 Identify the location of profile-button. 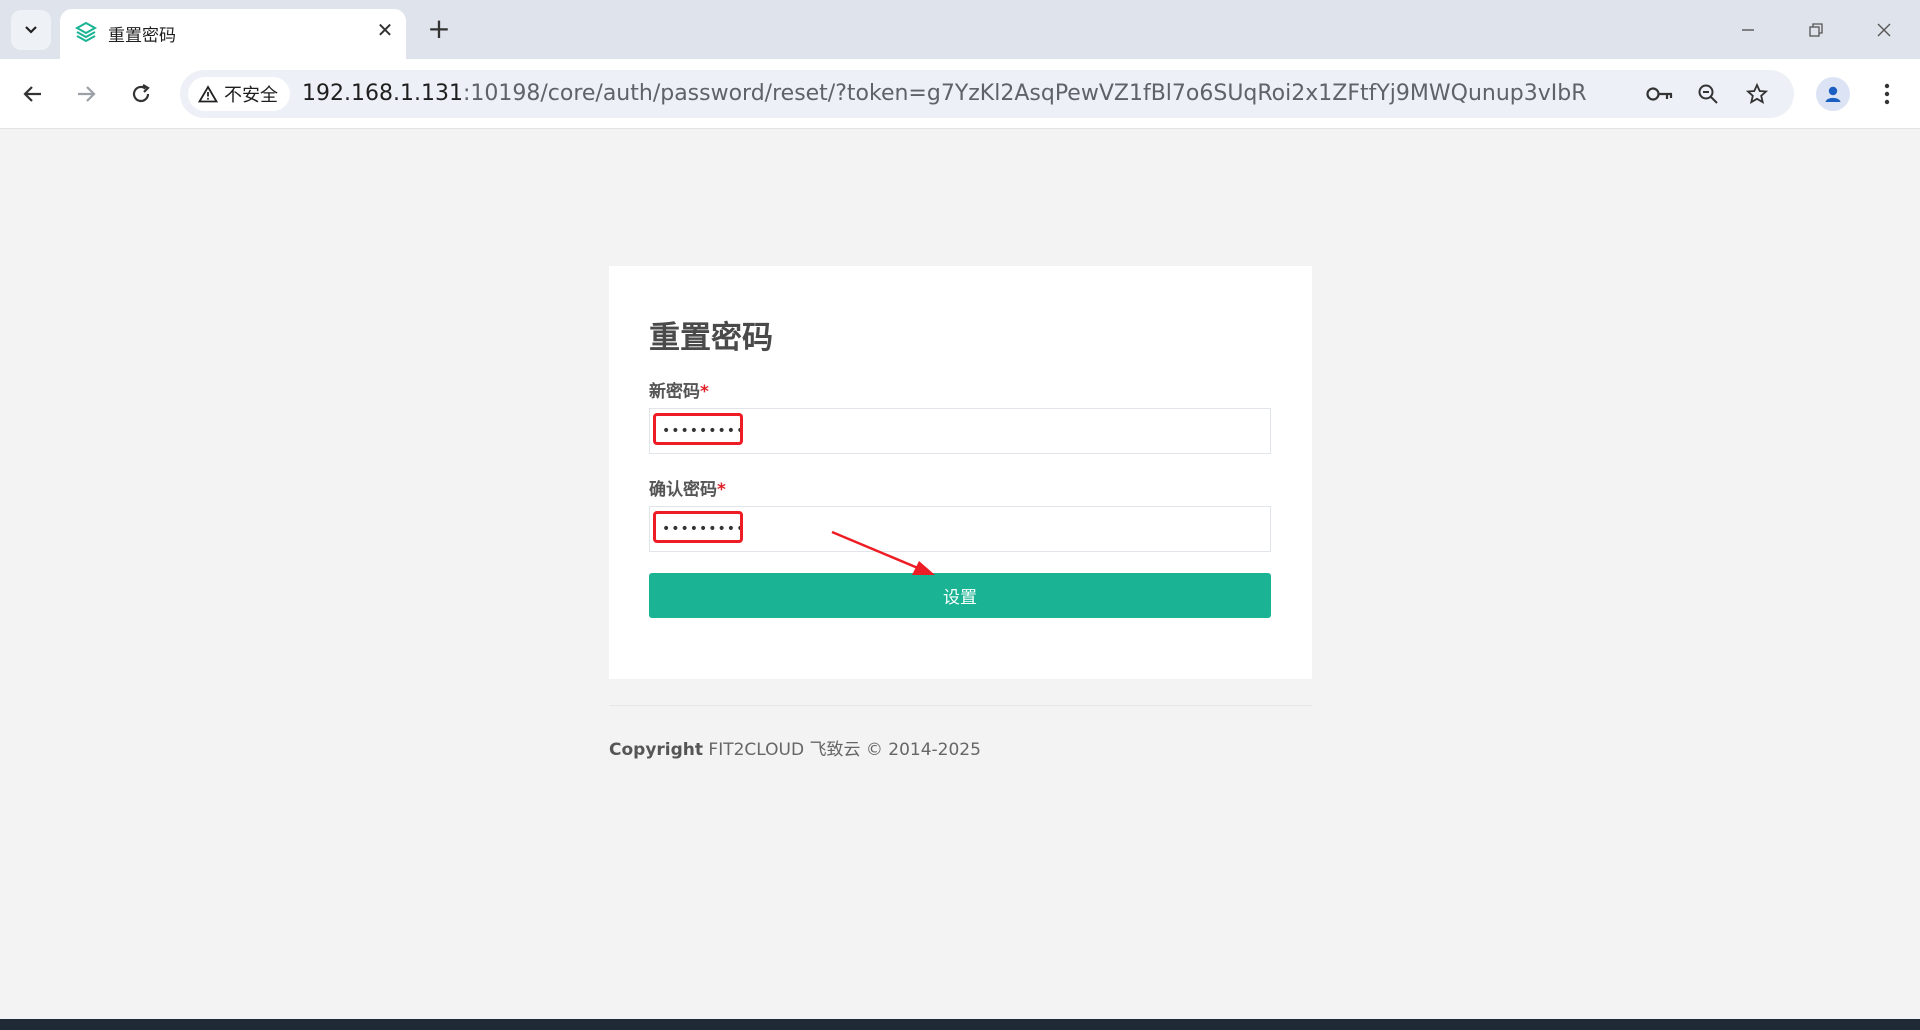
(1833, 94).